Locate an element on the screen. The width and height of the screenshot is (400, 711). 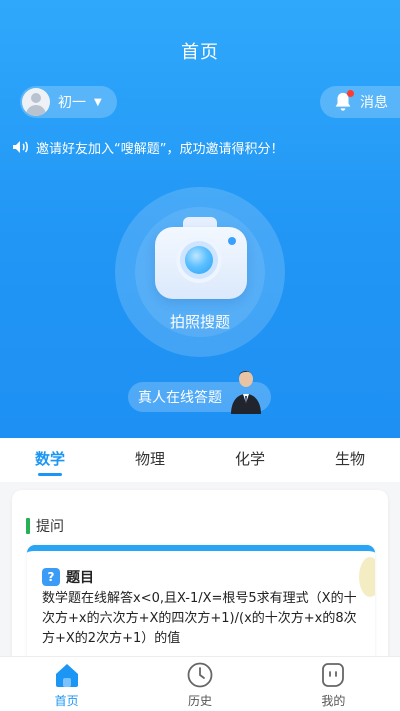
clock-icon is located at coordinates (200, 675).